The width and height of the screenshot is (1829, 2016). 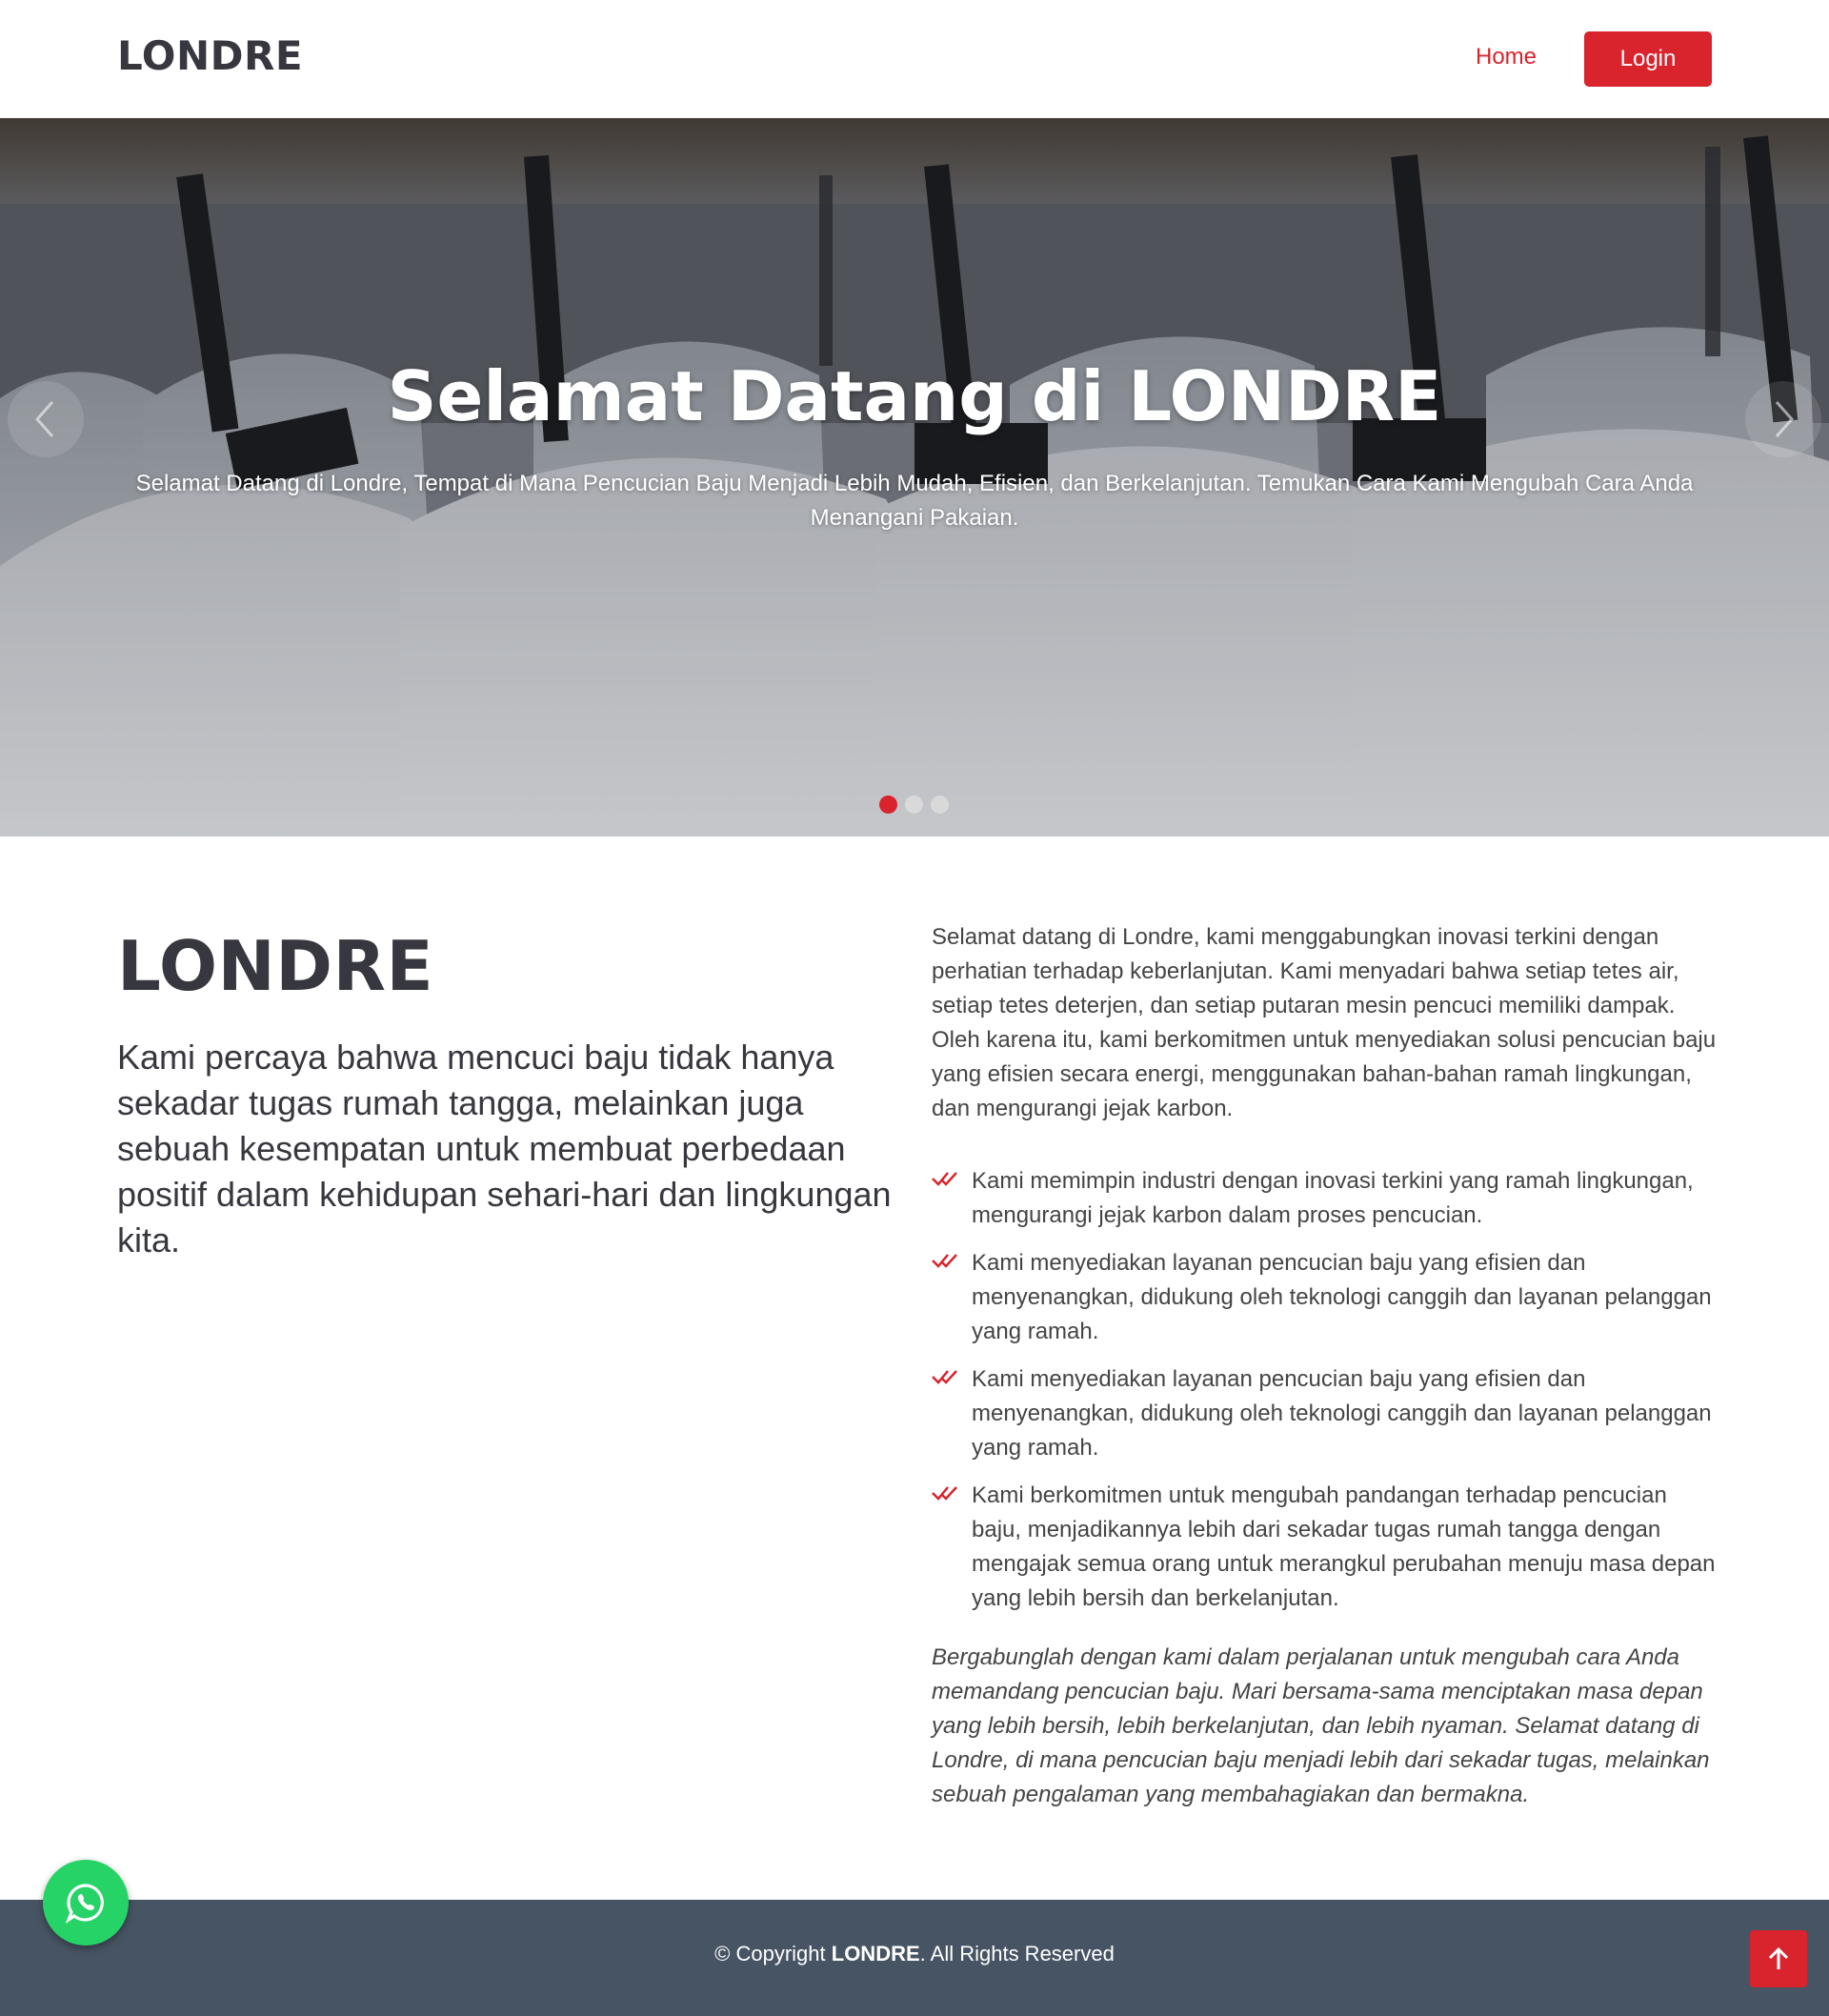 What do you see at coordinates (876, 1954) in the screenshot?
I see `copyright-brand: LONDRE` at bounding box center [876, 1954].